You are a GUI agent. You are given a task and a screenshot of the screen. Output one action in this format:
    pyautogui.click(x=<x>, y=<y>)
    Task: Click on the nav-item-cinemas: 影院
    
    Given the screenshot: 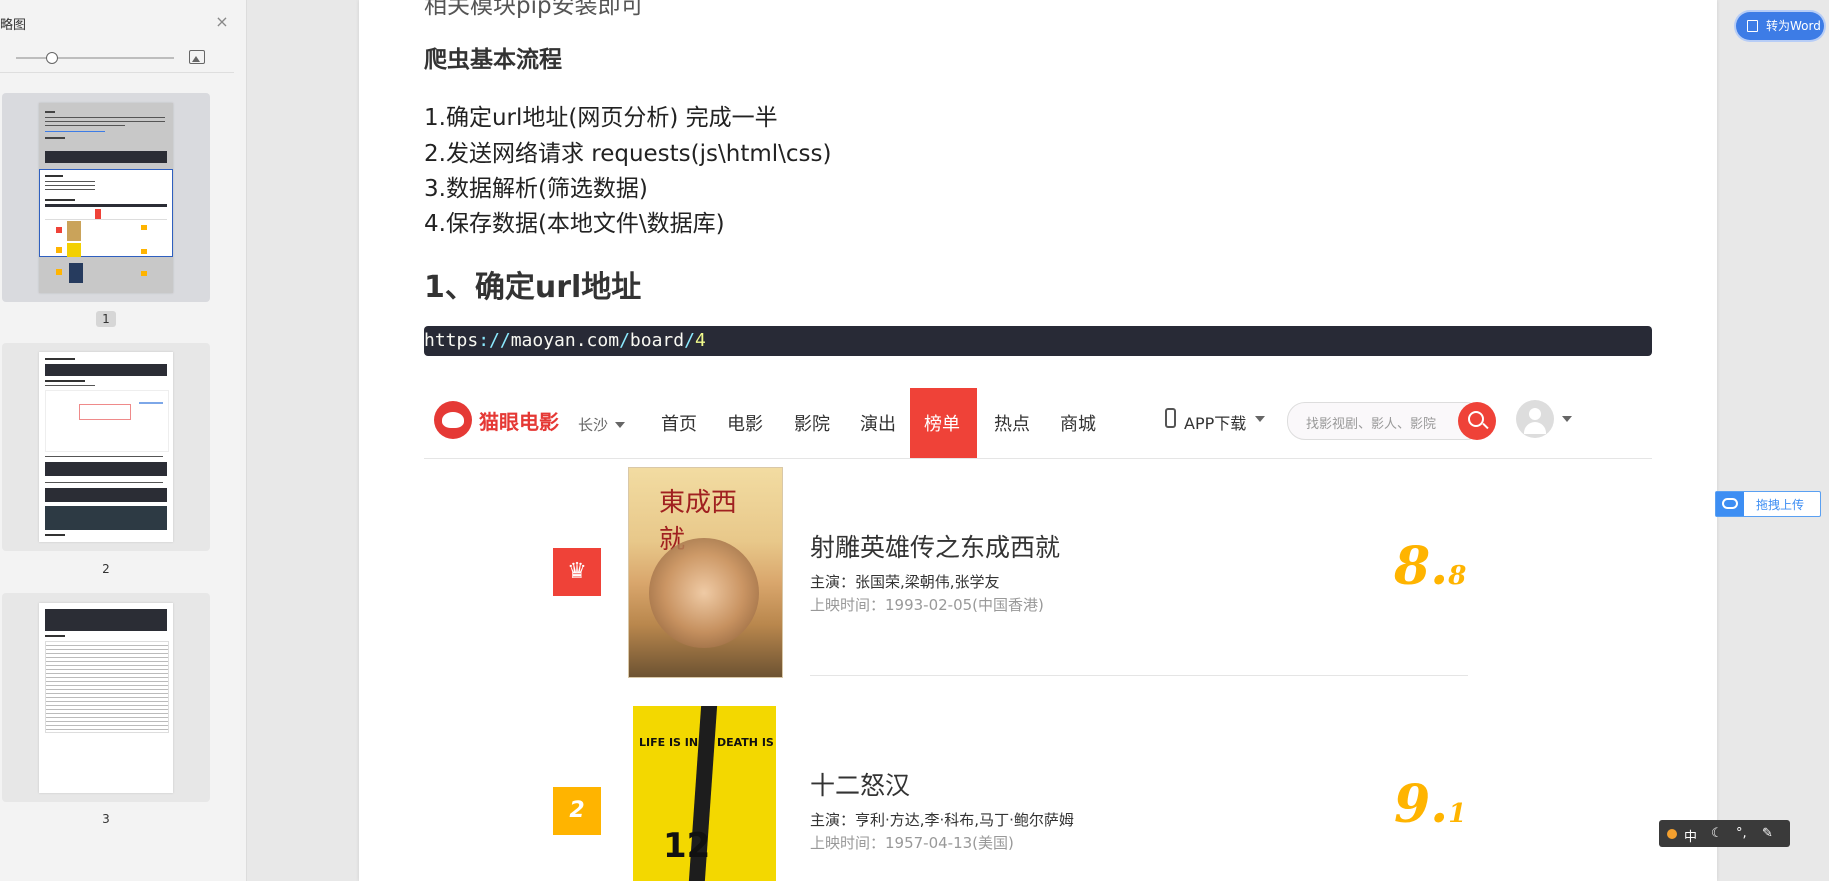 What is the action you would take?
    pyautogui.click(x=812, y=424)
    